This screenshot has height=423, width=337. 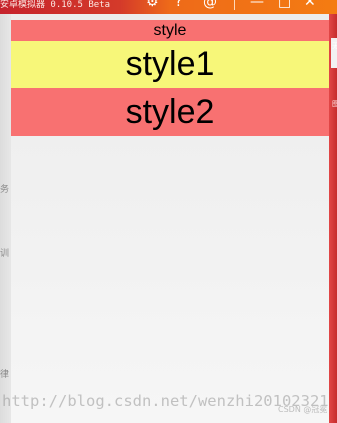 What do you see at coordinates (168, 7) in the screenshot?
I see `emulator-title-bar: 安卓模拟器 0.10.5 Beta ⚙ ? @ — □ ✕` at bounding box center [168, 7].